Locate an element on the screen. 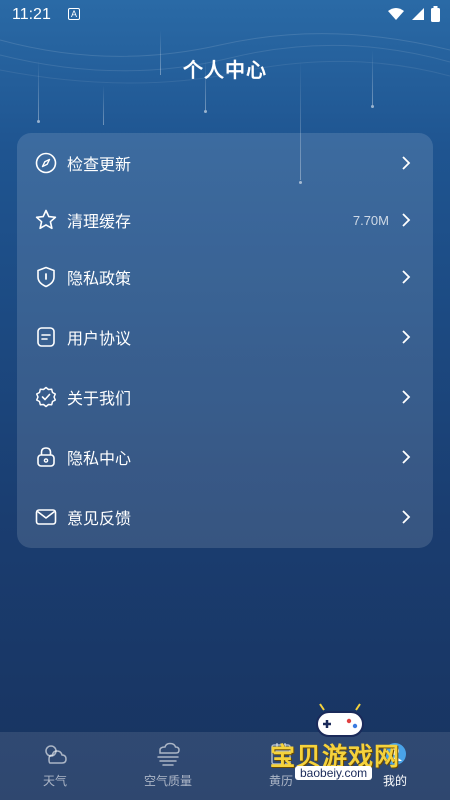 Image resolution: width=450 pixels, height=800 pixels. tab-air-quality: 空气质量 is located at coordinates (168, 764).